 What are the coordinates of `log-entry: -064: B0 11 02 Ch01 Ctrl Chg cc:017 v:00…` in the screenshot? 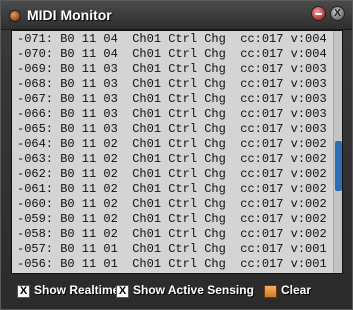 It's located at (172, 144).